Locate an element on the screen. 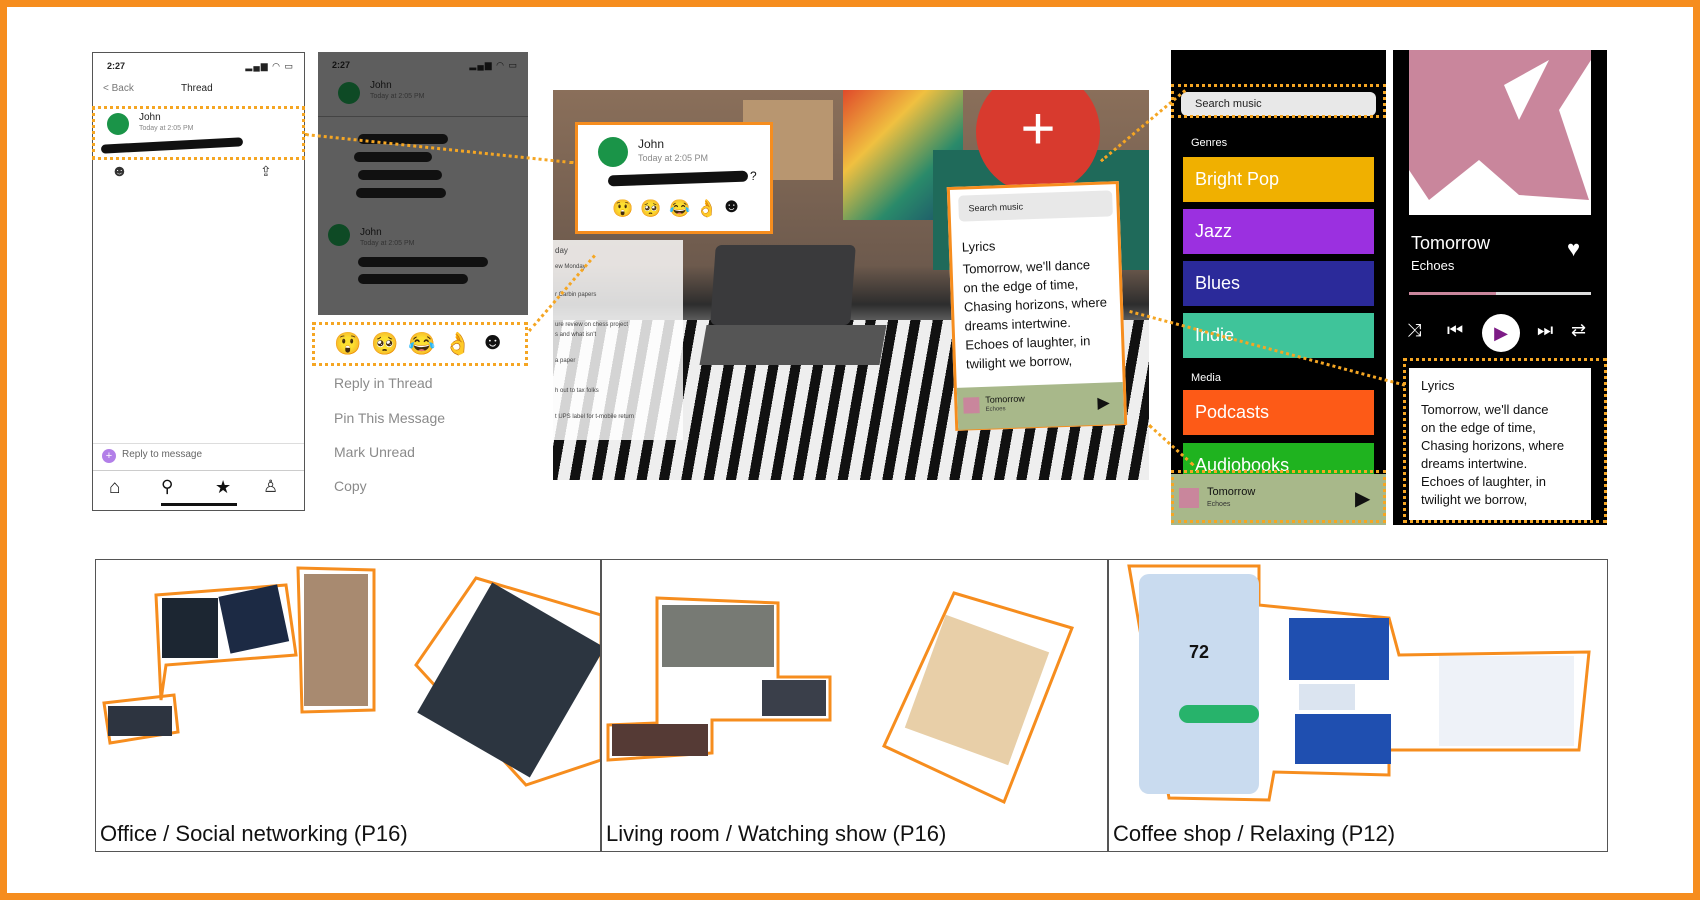 The image size is (1700, 900). album-art-thumb is located at coordinates (971, 405).